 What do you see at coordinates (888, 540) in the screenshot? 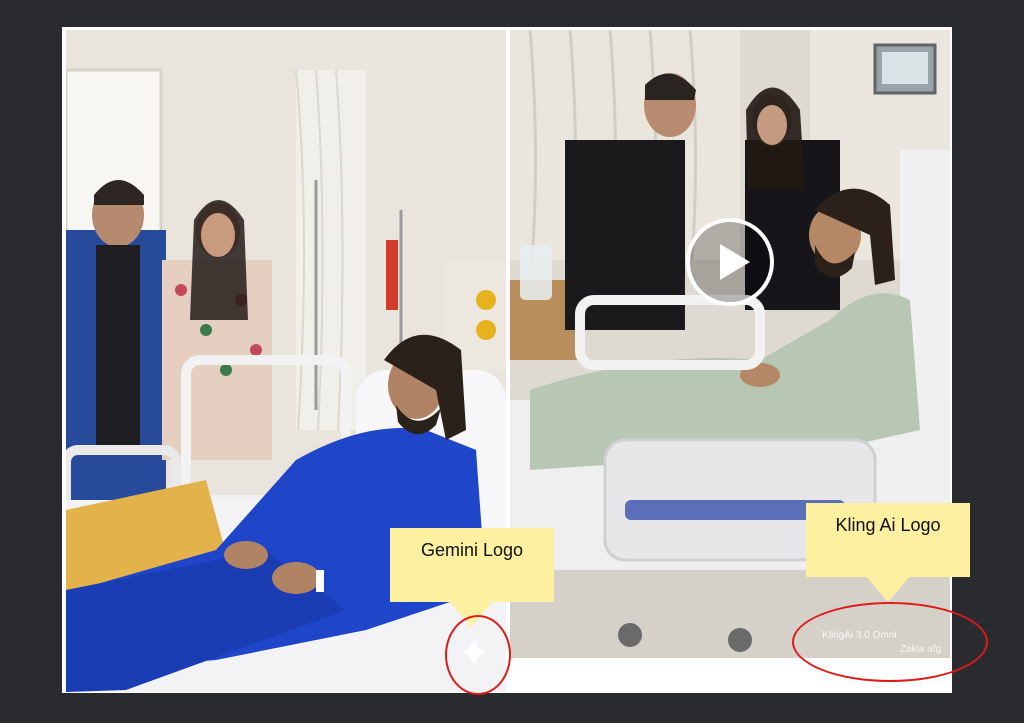
I see `kling-callout-label: Kling Ai Logo` at bounding box center [888, 540].